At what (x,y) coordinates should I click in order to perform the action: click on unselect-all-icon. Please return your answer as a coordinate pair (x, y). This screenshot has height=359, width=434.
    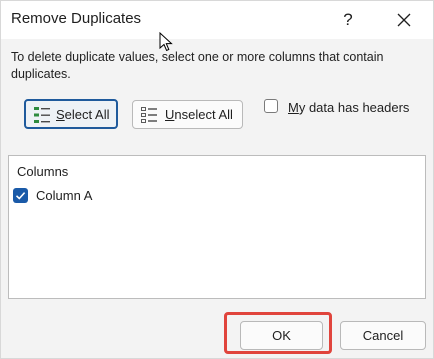
    Looking at the image, I should click on (149, 115).